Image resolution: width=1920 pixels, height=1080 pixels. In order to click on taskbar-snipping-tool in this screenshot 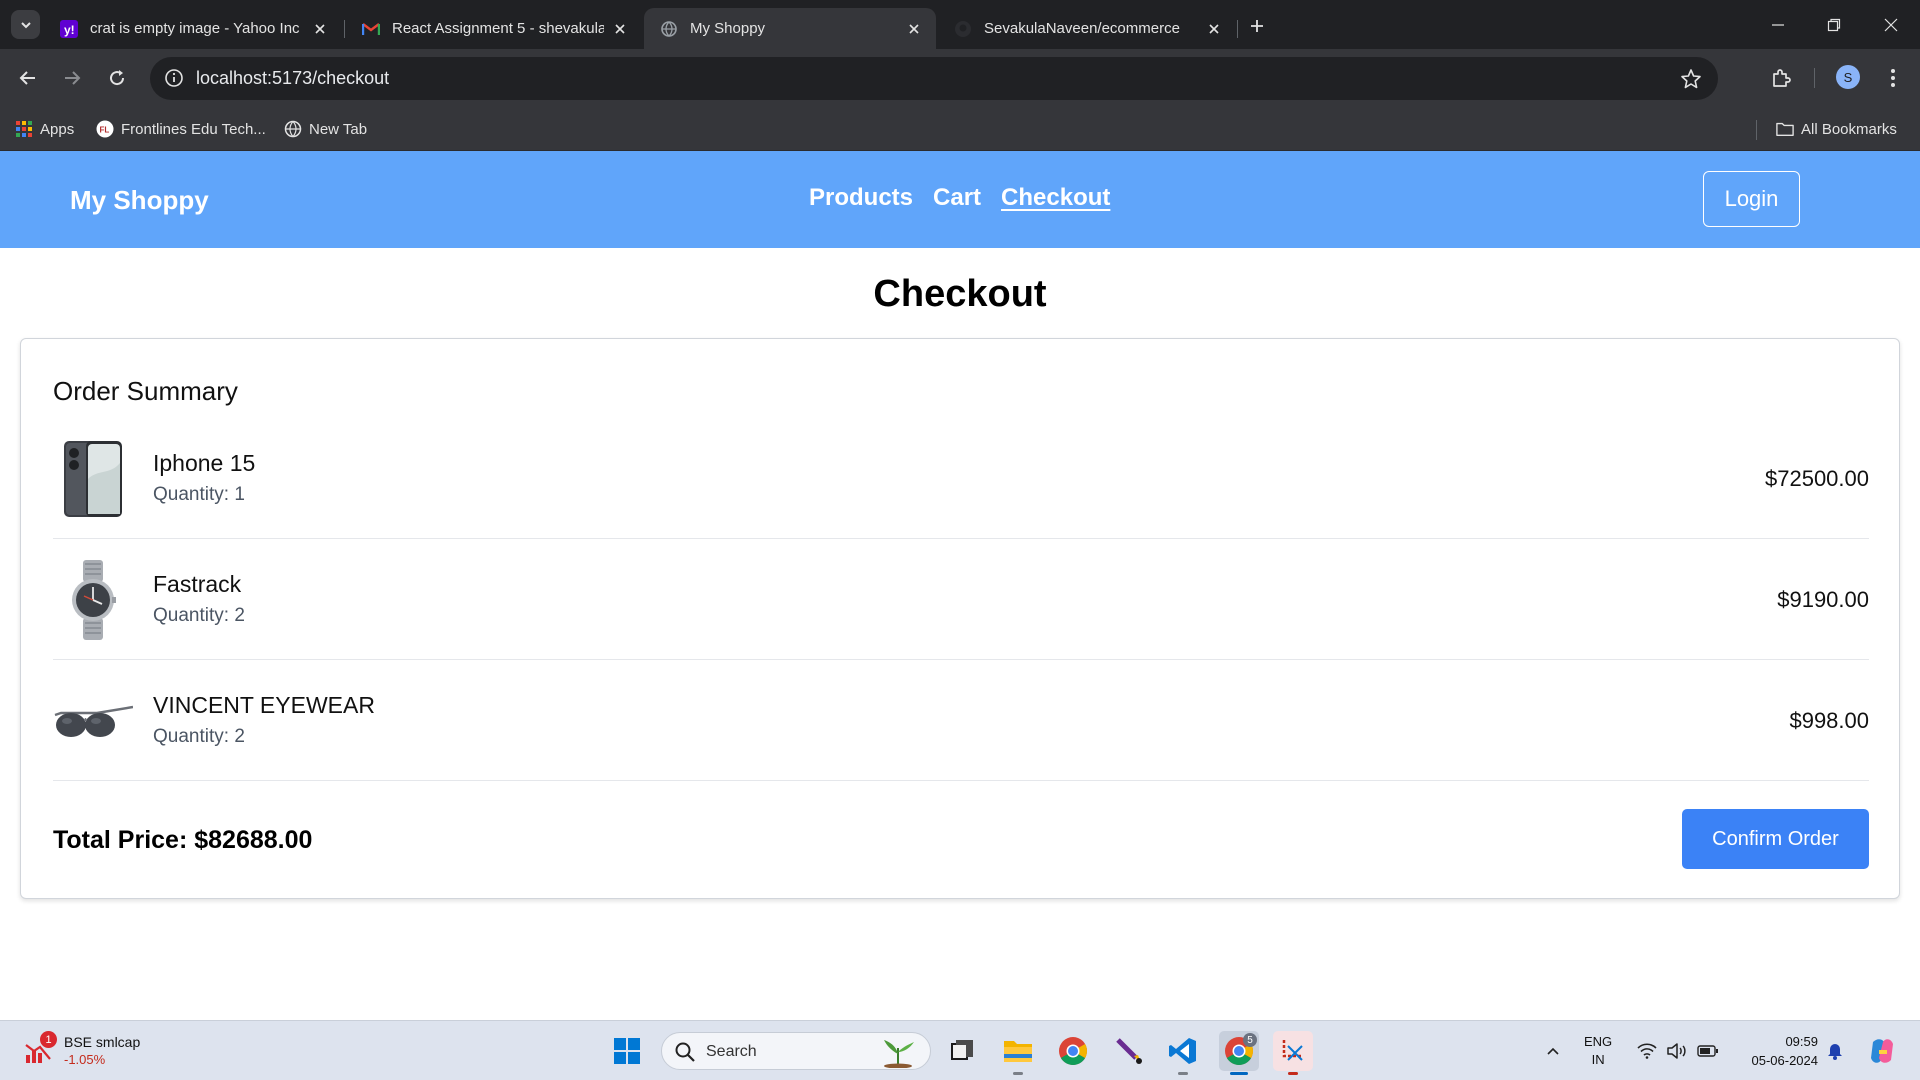, I will do `click(1293, 1053)`.